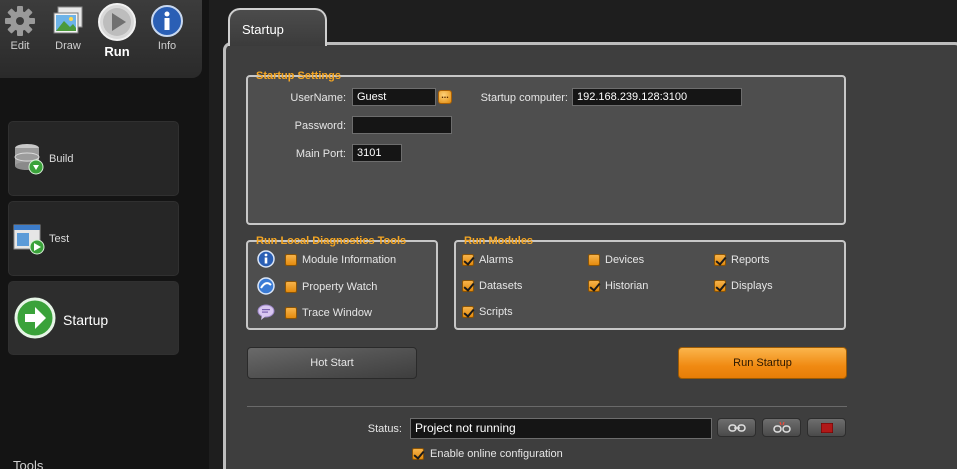  I want to click on watch-icon, so click(266, 286).